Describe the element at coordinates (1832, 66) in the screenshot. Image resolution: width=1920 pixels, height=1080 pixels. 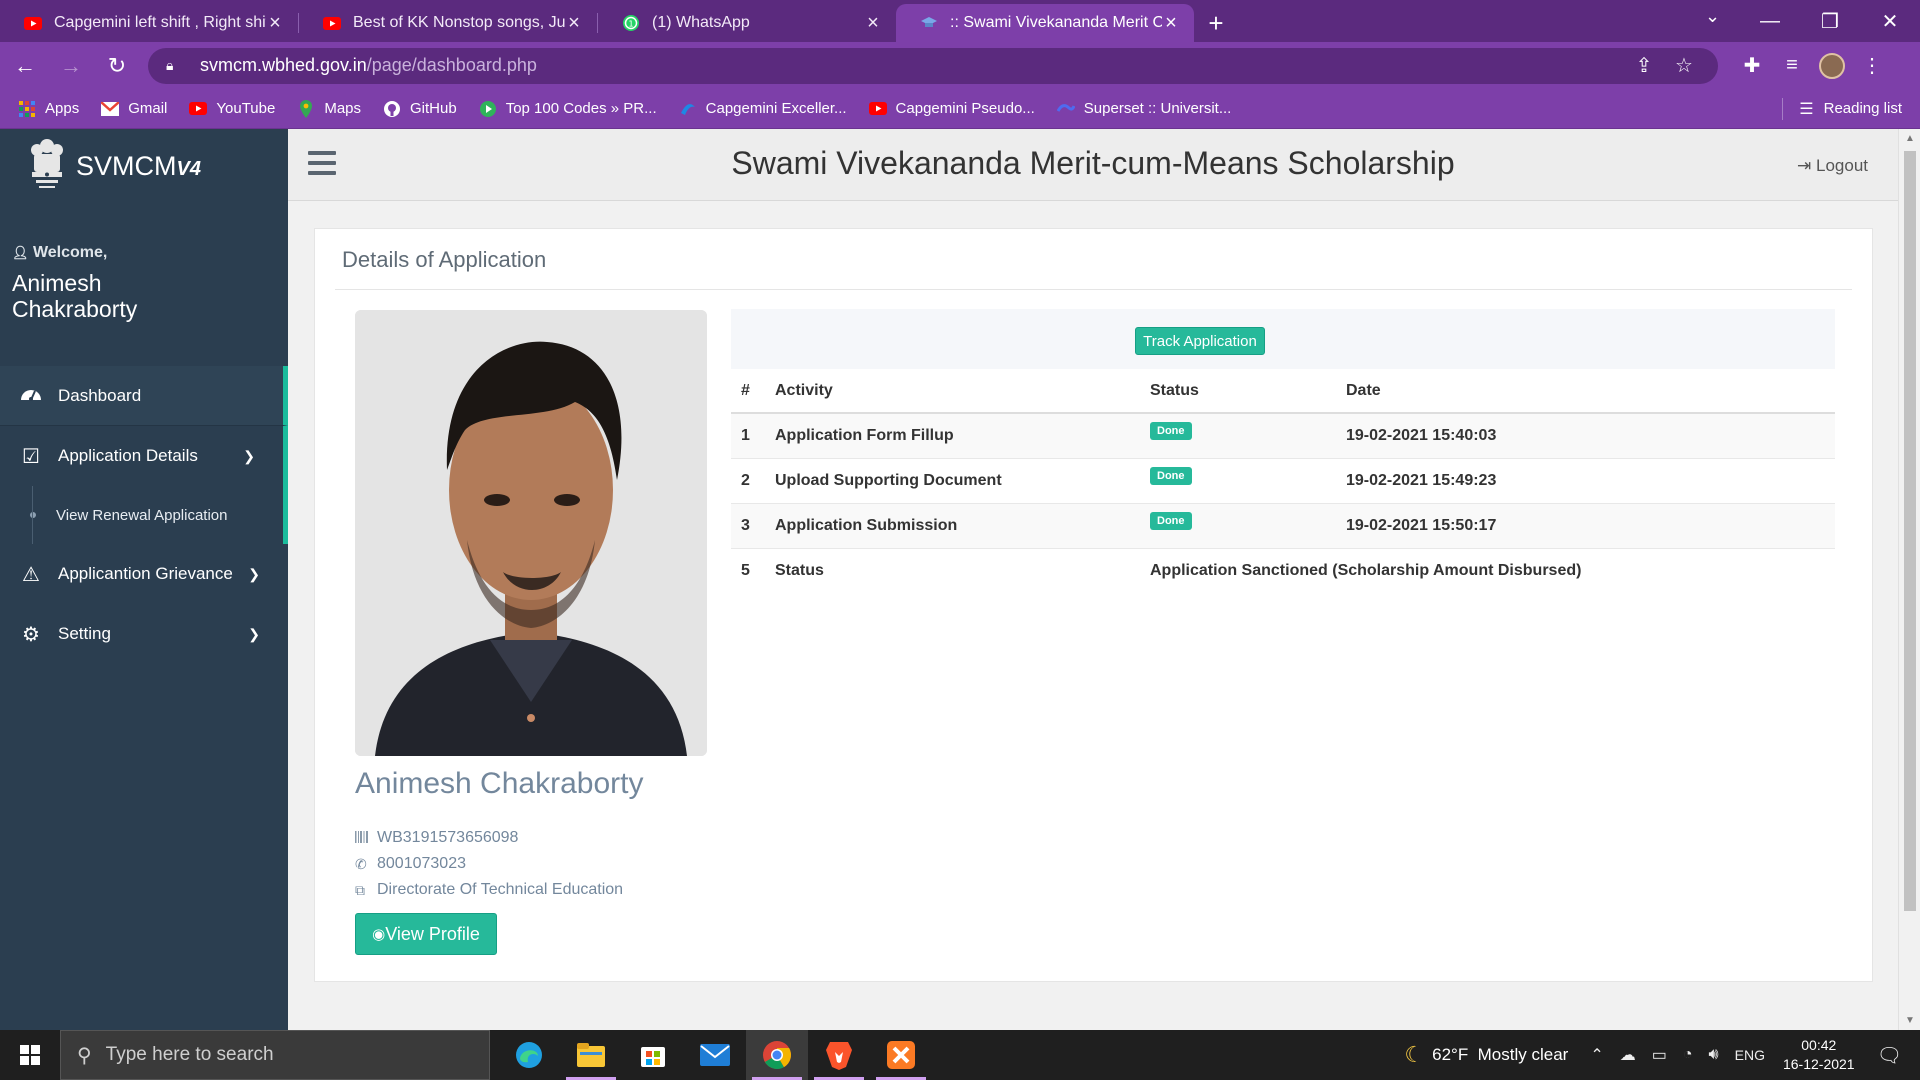
I see `profile-avatar` at that location.